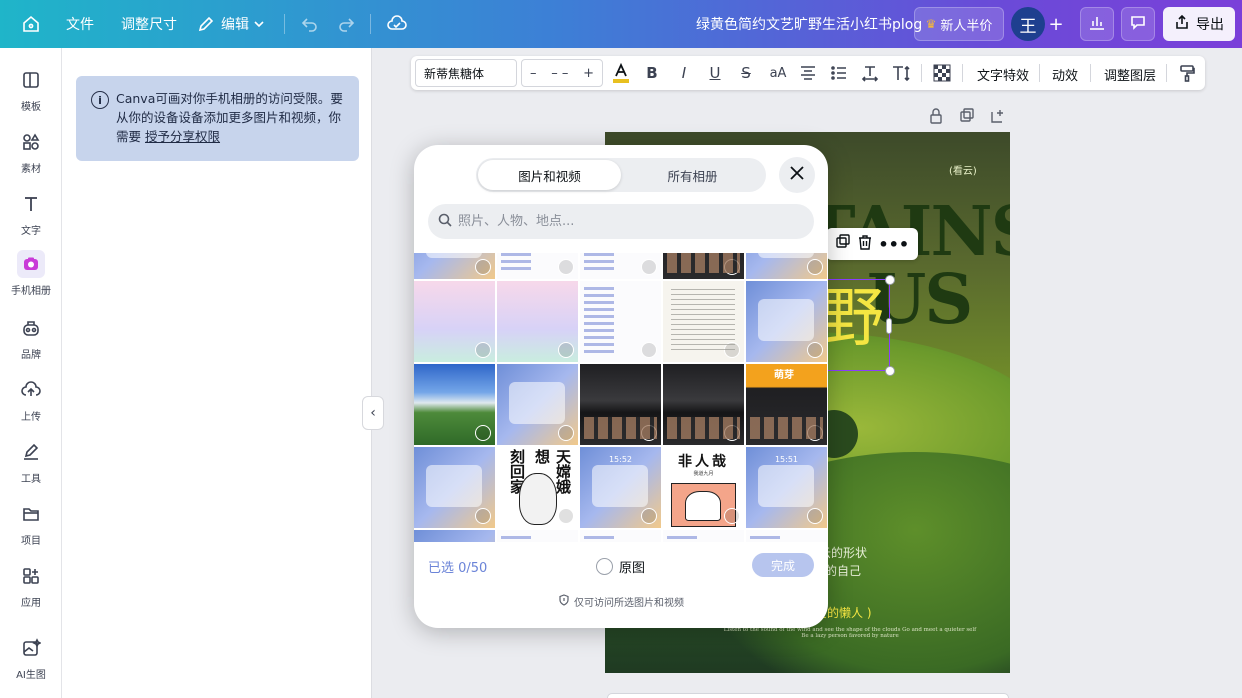 The width and height of the screenshot is (1242, 698). What do you see at coordinates (620, 566) in the screenshot?
I see `original-toggle: 原图` at bounding box center [620, 566].